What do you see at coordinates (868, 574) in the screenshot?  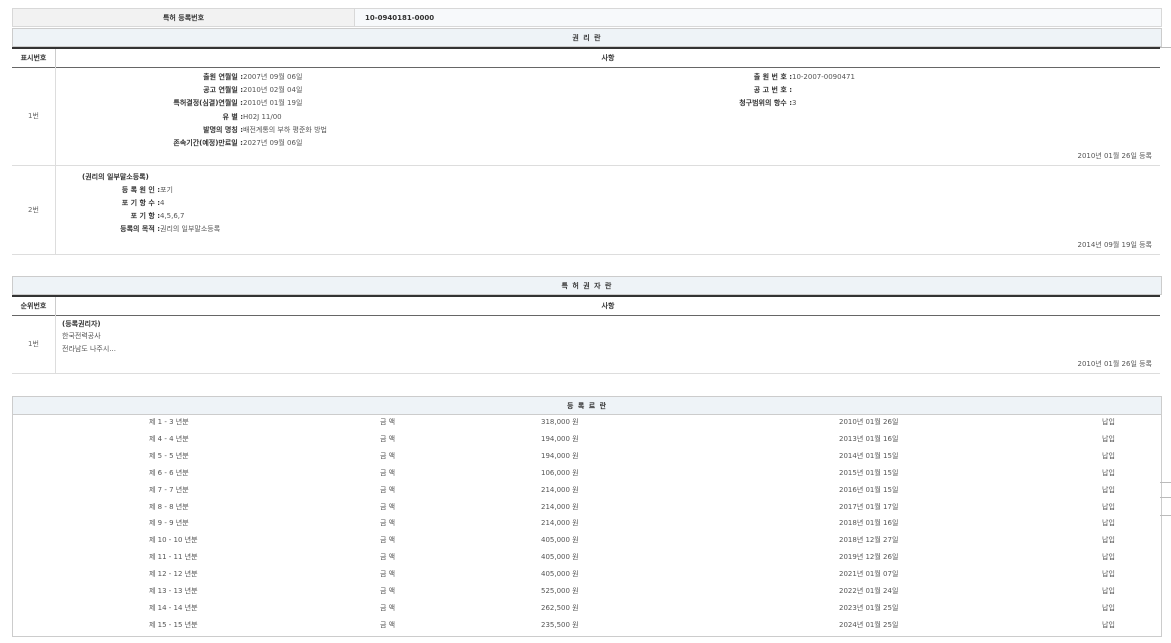 I see `fee-paid-date: 2021년 01월 07일` at bounding box center [868, 574].